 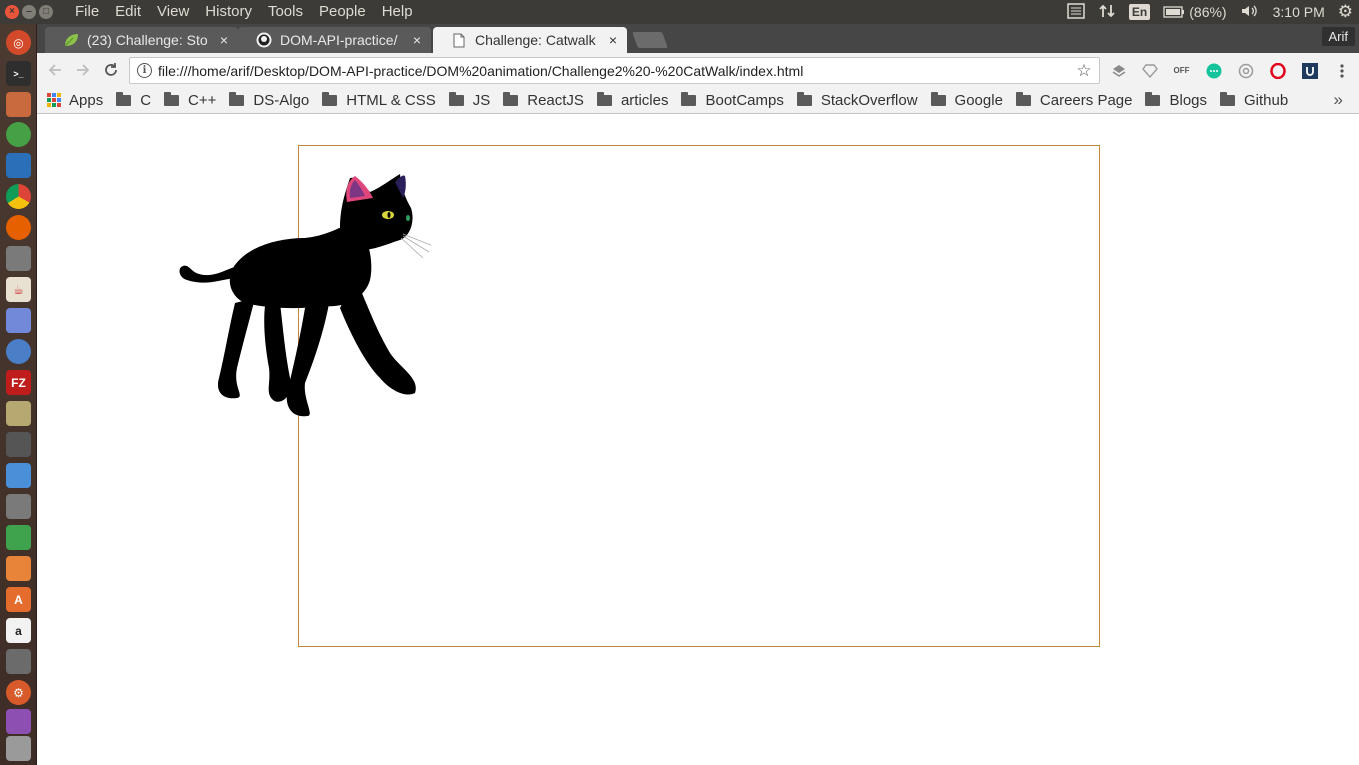 What do you see at coordinates (650, 40) in the screenshot?
I see `new-tab-button` at bounding box center [650, 40].